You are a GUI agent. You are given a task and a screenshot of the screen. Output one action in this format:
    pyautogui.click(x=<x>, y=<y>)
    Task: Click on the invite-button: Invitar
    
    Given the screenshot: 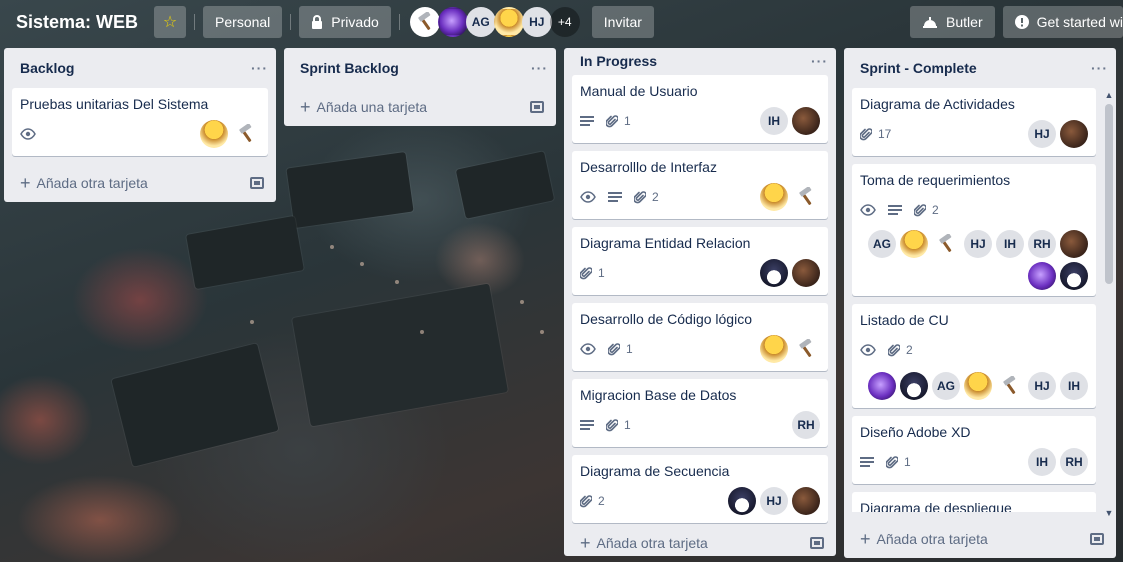 What is the action you would take?
    pyautogui.click(x=622, y=22)
    